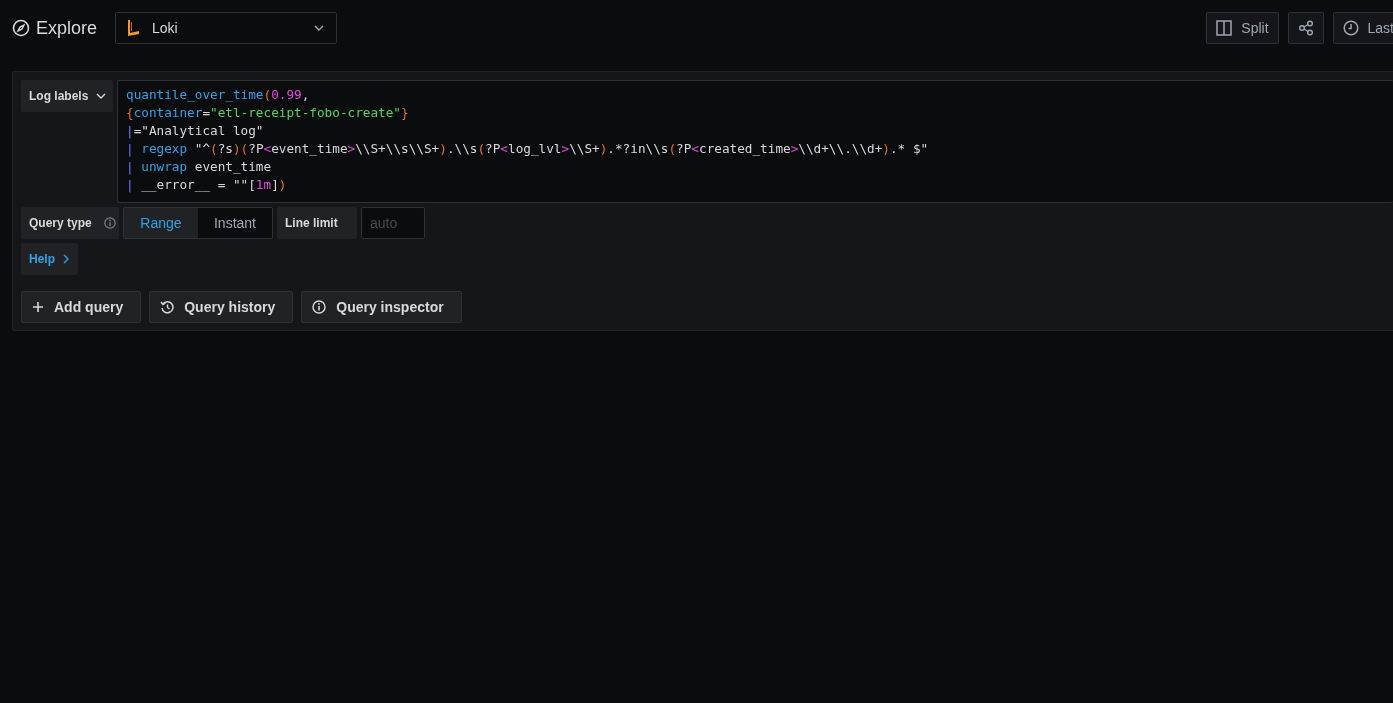 The height and width of the screenshot is (703, 1393). What do you see at coordinates (226, 28) in the screenshot?
I see `datasource-picker: Loki` at bounding box center [226, 28].